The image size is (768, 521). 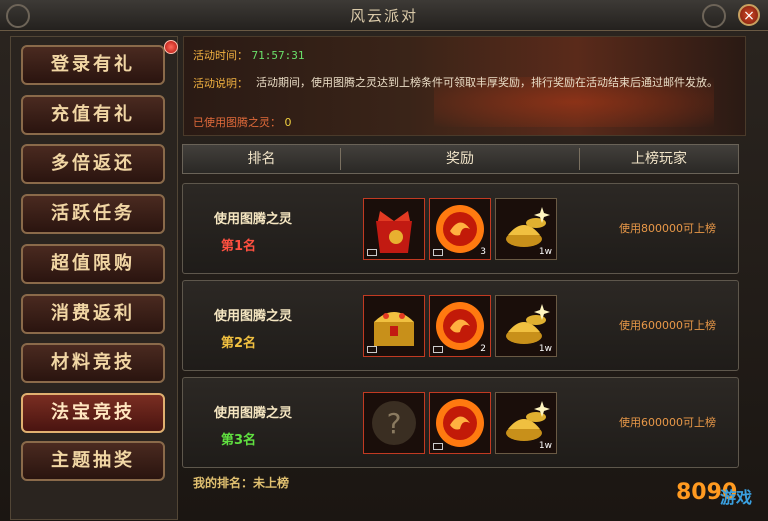 I want to click on item-count: 2, so click(x=483, y=349).